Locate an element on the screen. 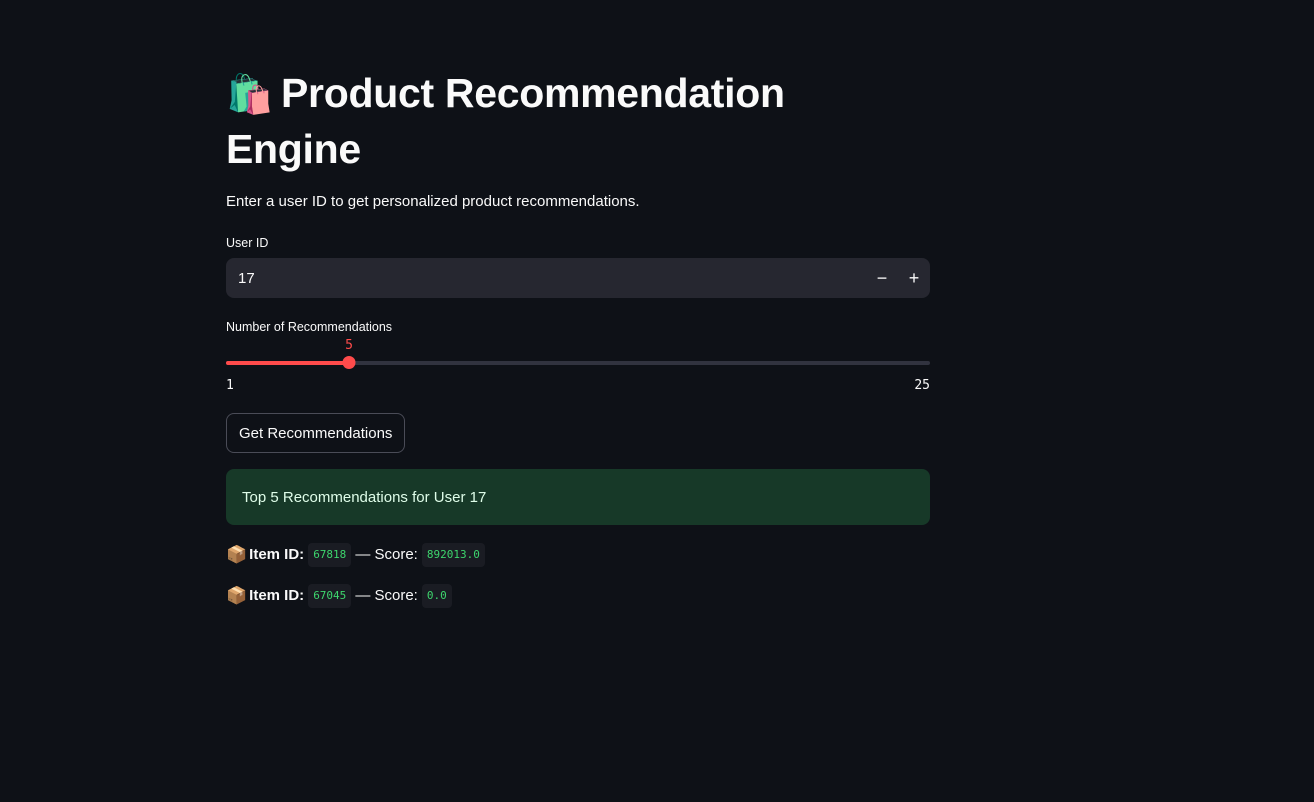 The image size is (1314, 802). get-recommendations-button: Get Recommendations is located at coordinates (316, 433).